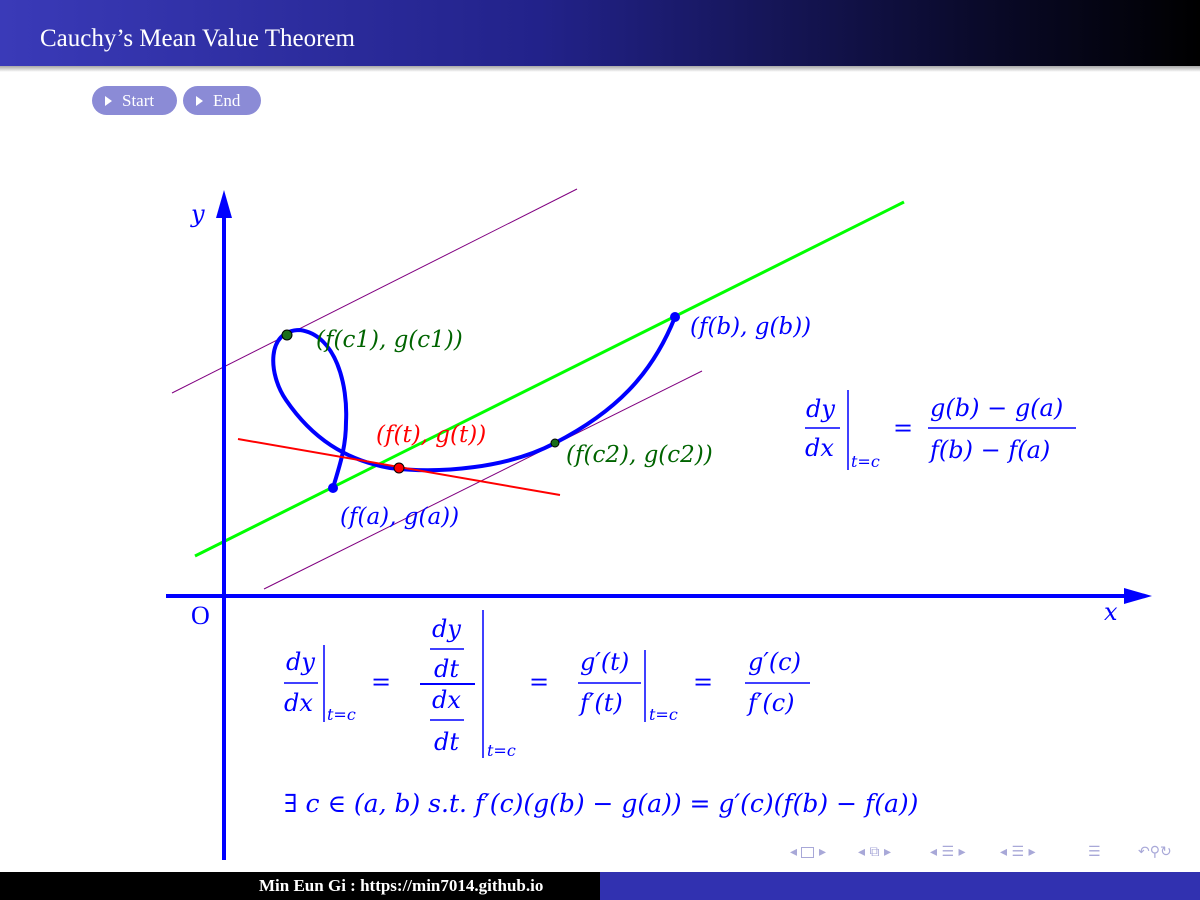 This screenshot has height=900, width=1200. What do you see at coordinates (1111, 612) in the screenshot?
I see `x-axis-label: x` at bounding box center [1111, 612].